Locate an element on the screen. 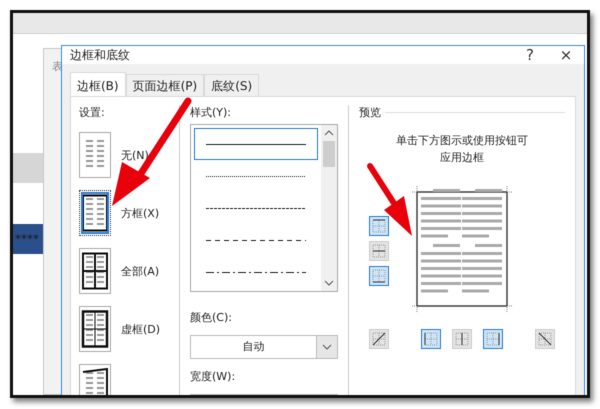 This screenshot has width=600, height=409. line-style-option is located at coordinates (256, 144).